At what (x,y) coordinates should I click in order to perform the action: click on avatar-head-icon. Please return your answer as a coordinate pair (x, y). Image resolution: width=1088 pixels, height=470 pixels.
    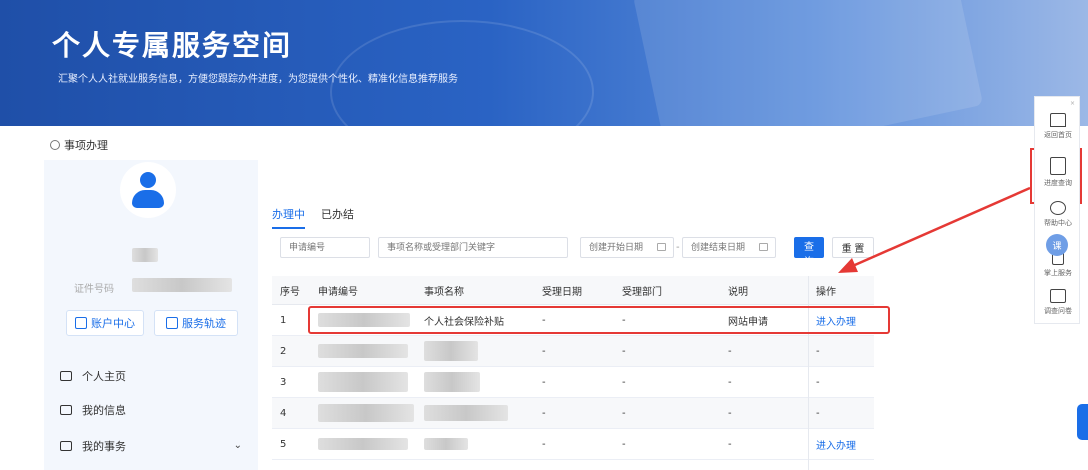
    Looking at the image, I should click on (148, 180).